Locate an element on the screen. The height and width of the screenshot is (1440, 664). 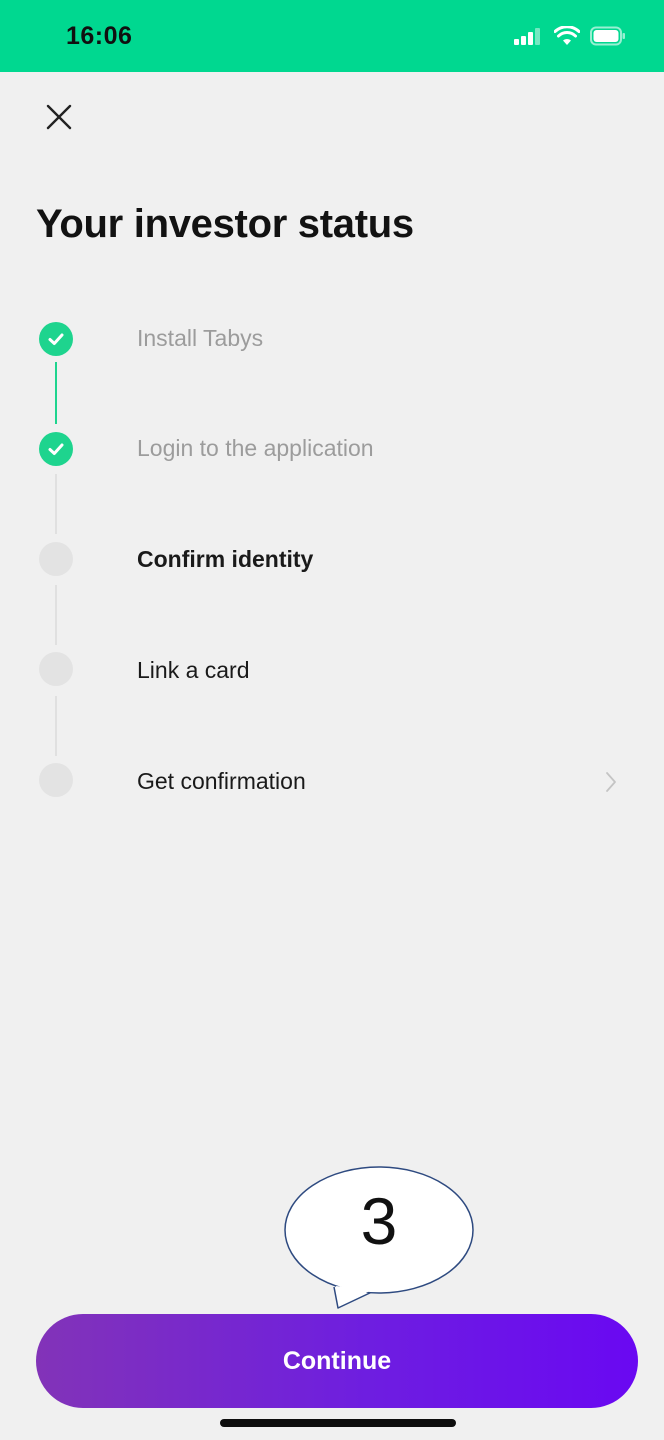
close-button is located at coordinates (59, 119).